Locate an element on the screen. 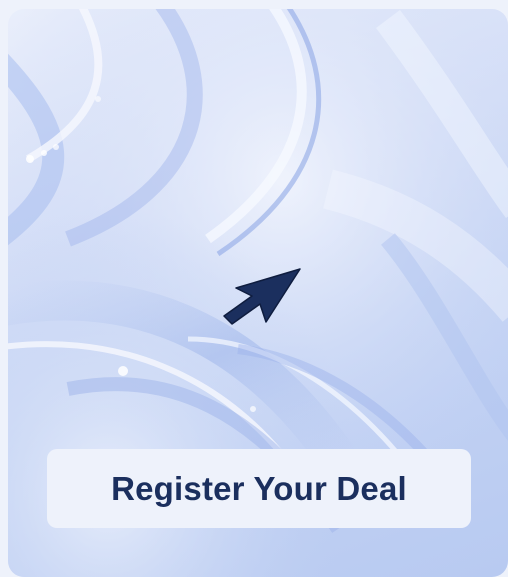  register-deal-button: Register Your Deal is located at coordinates (259, 488).